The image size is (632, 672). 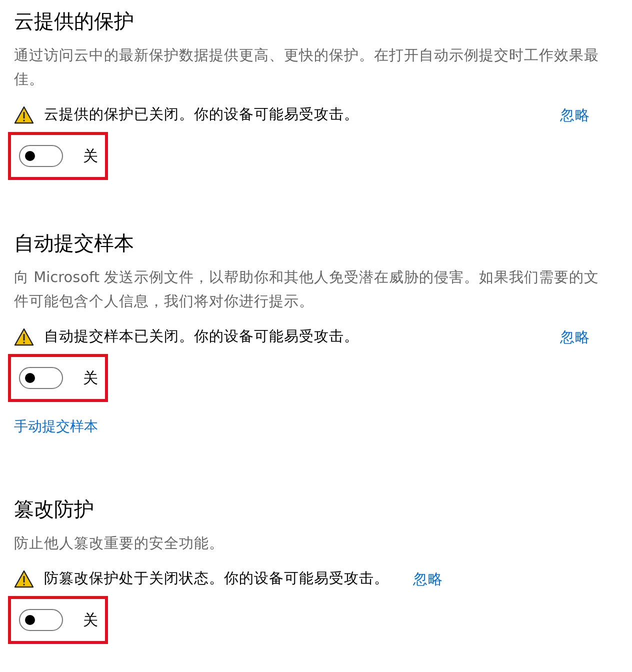 What do you see at coordinates (54, 509) in the screenshot?
I see `section-title: 篡改防护` at bounding box center [54, 509].